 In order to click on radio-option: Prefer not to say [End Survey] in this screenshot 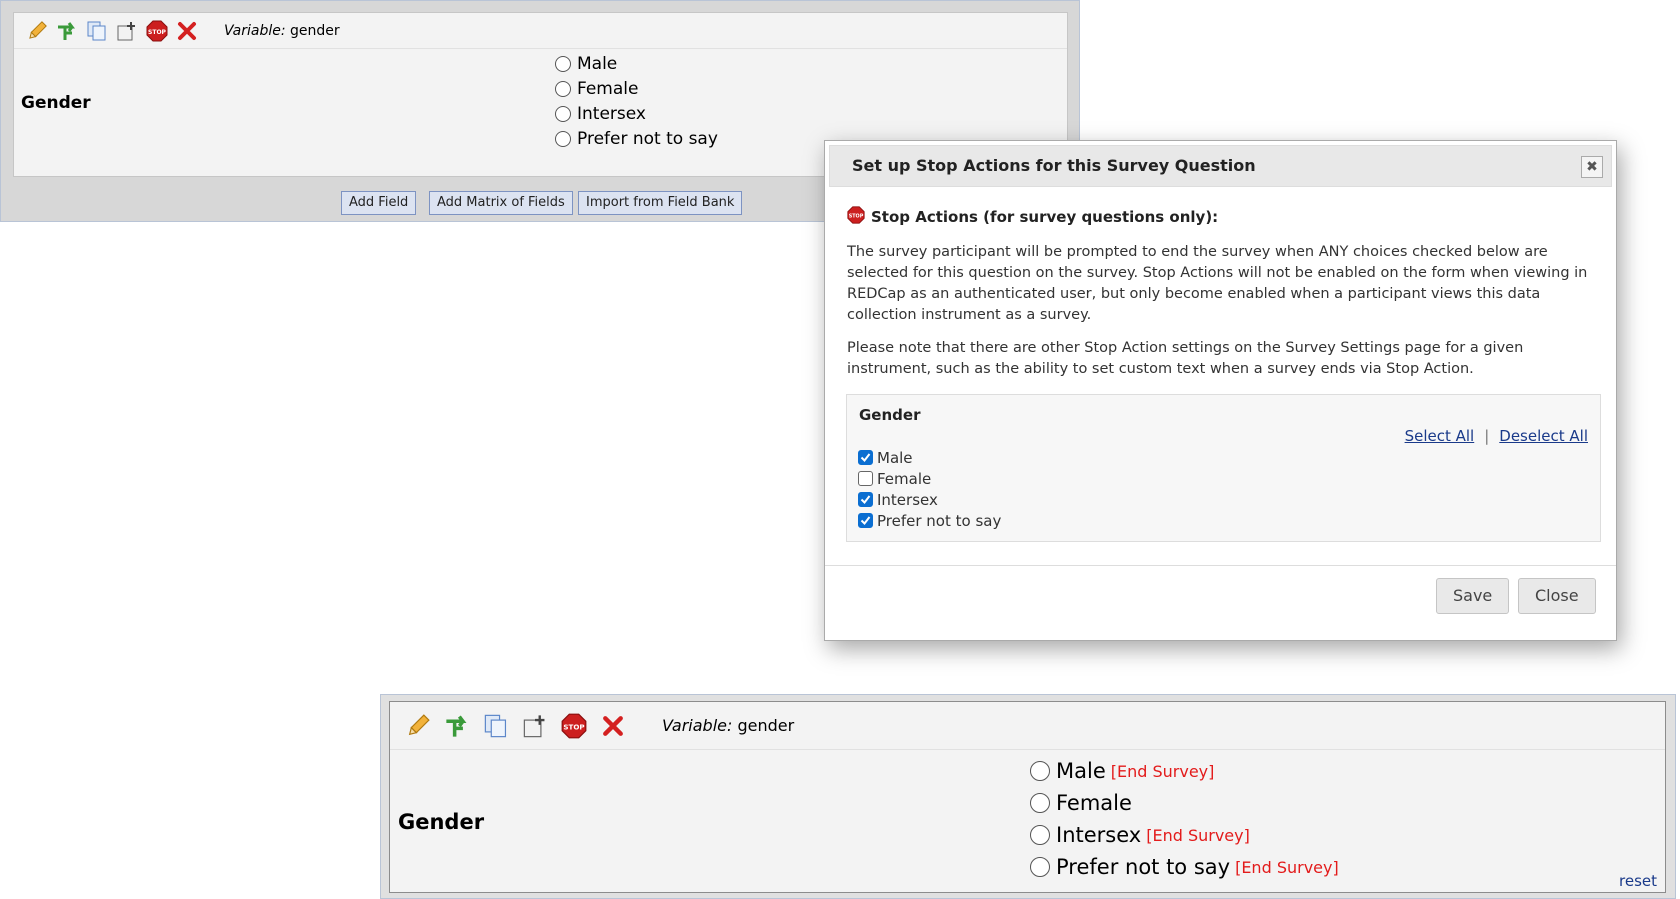, I will do `click(1184, 867)`.